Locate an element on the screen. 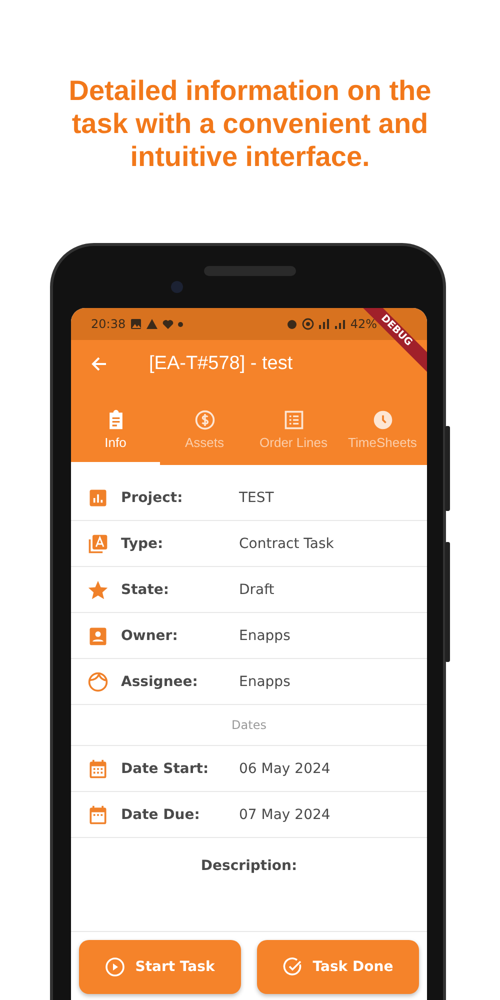 The width and height of the screenshot is (500, 1000). field-label: Date Start: is located at coordinates (165, 768).